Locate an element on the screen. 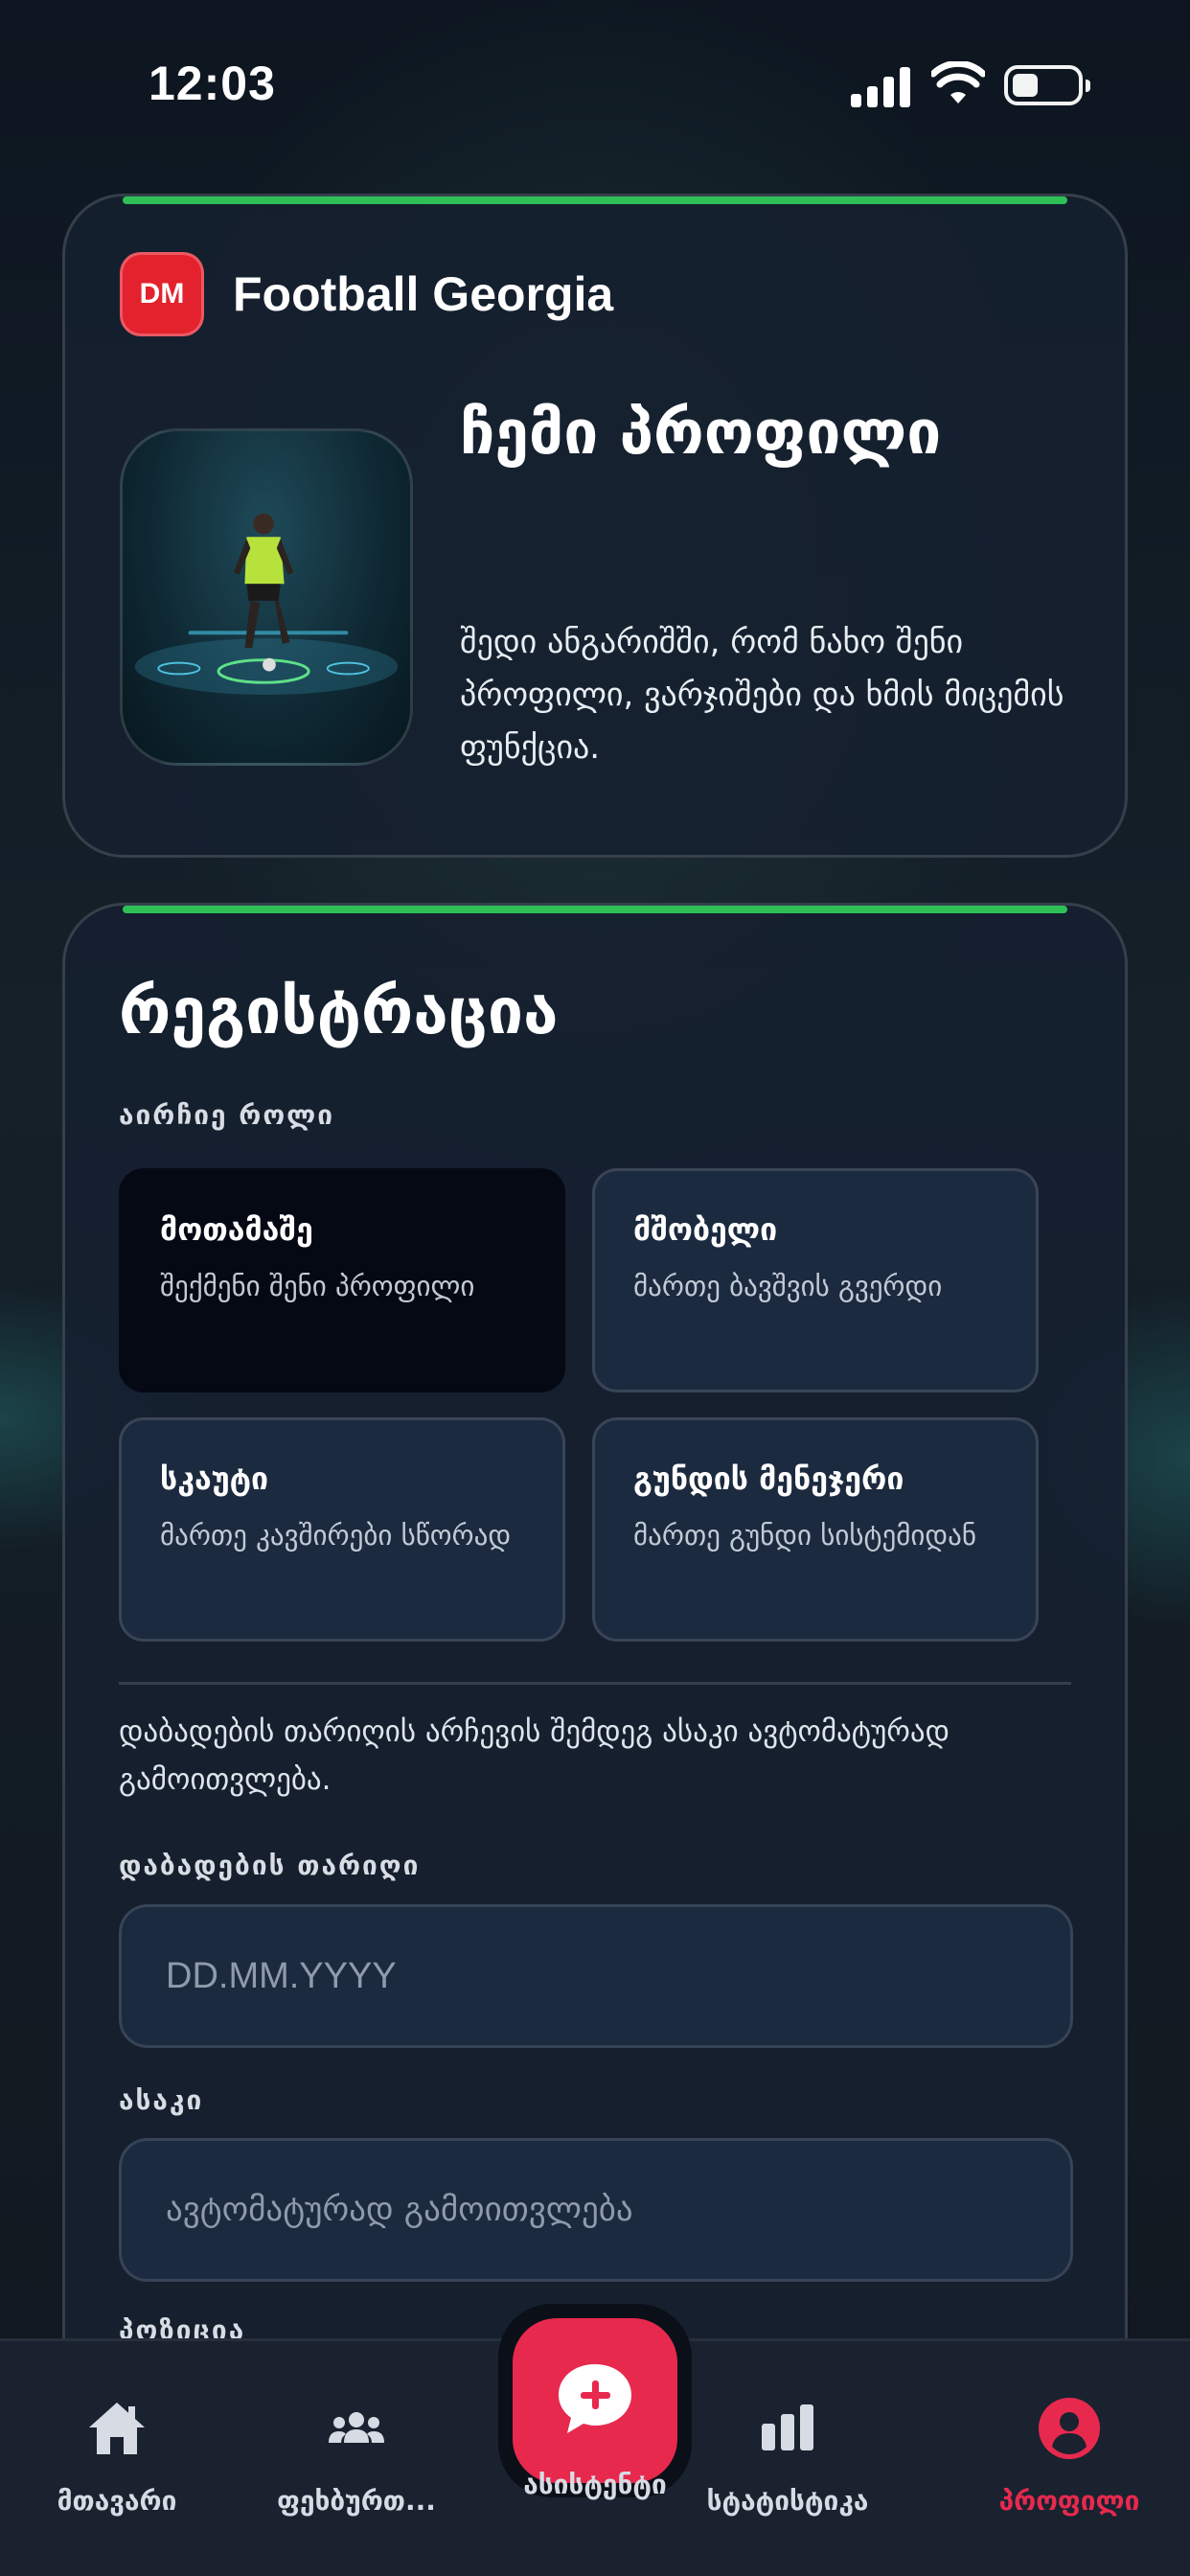 The width and height of the screenshot is (1190, 2576). user-icon is located at coordinates (1070, 2428).